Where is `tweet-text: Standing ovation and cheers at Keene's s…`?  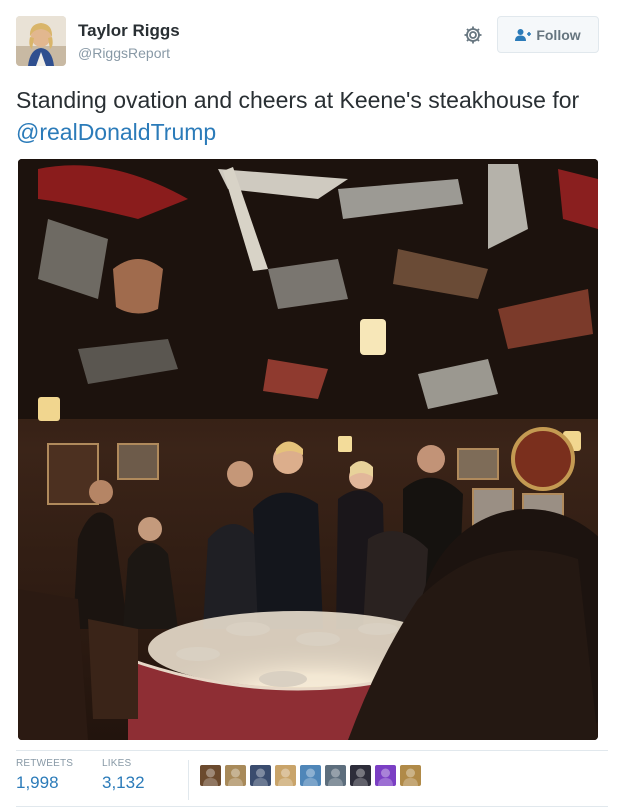
tweet-text: Standing ovation and cheers at Keene's s… is located at coordinates (311, 116).